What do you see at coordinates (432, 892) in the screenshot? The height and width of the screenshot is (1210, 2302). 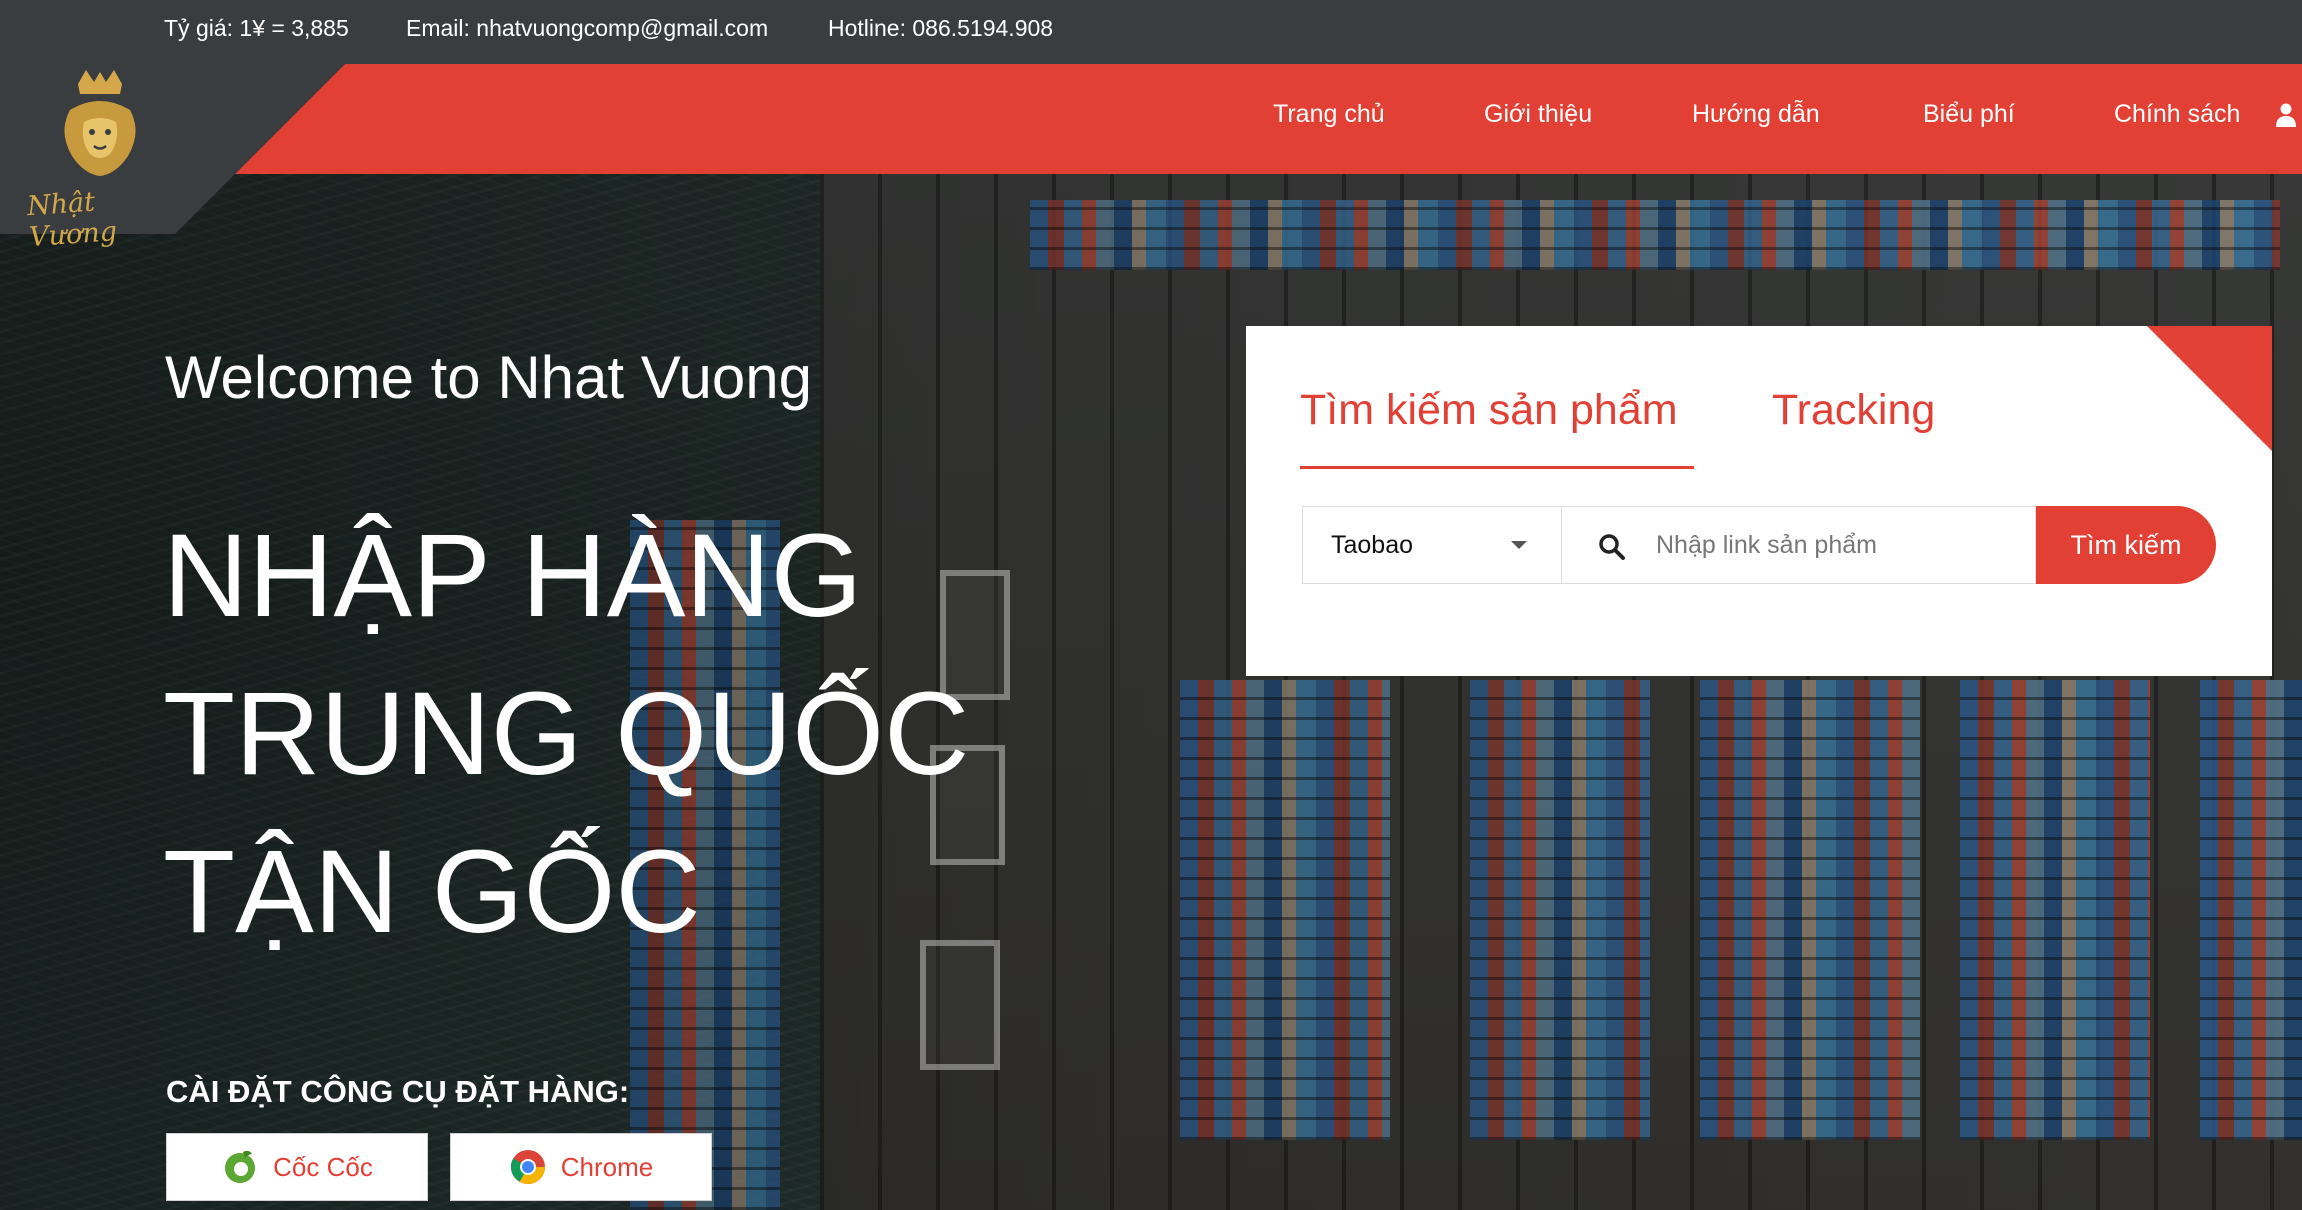 I see `headline-line-3: TẬN GỐC` at bounding box center [432, 892].